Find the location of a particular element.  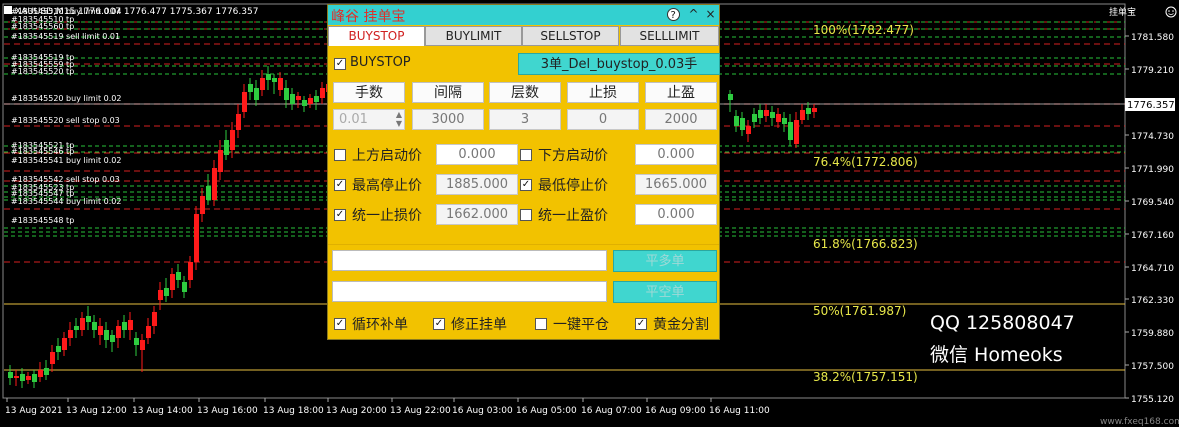

tab-buystop: BUYSTOP is located at coordinates (376, 36).